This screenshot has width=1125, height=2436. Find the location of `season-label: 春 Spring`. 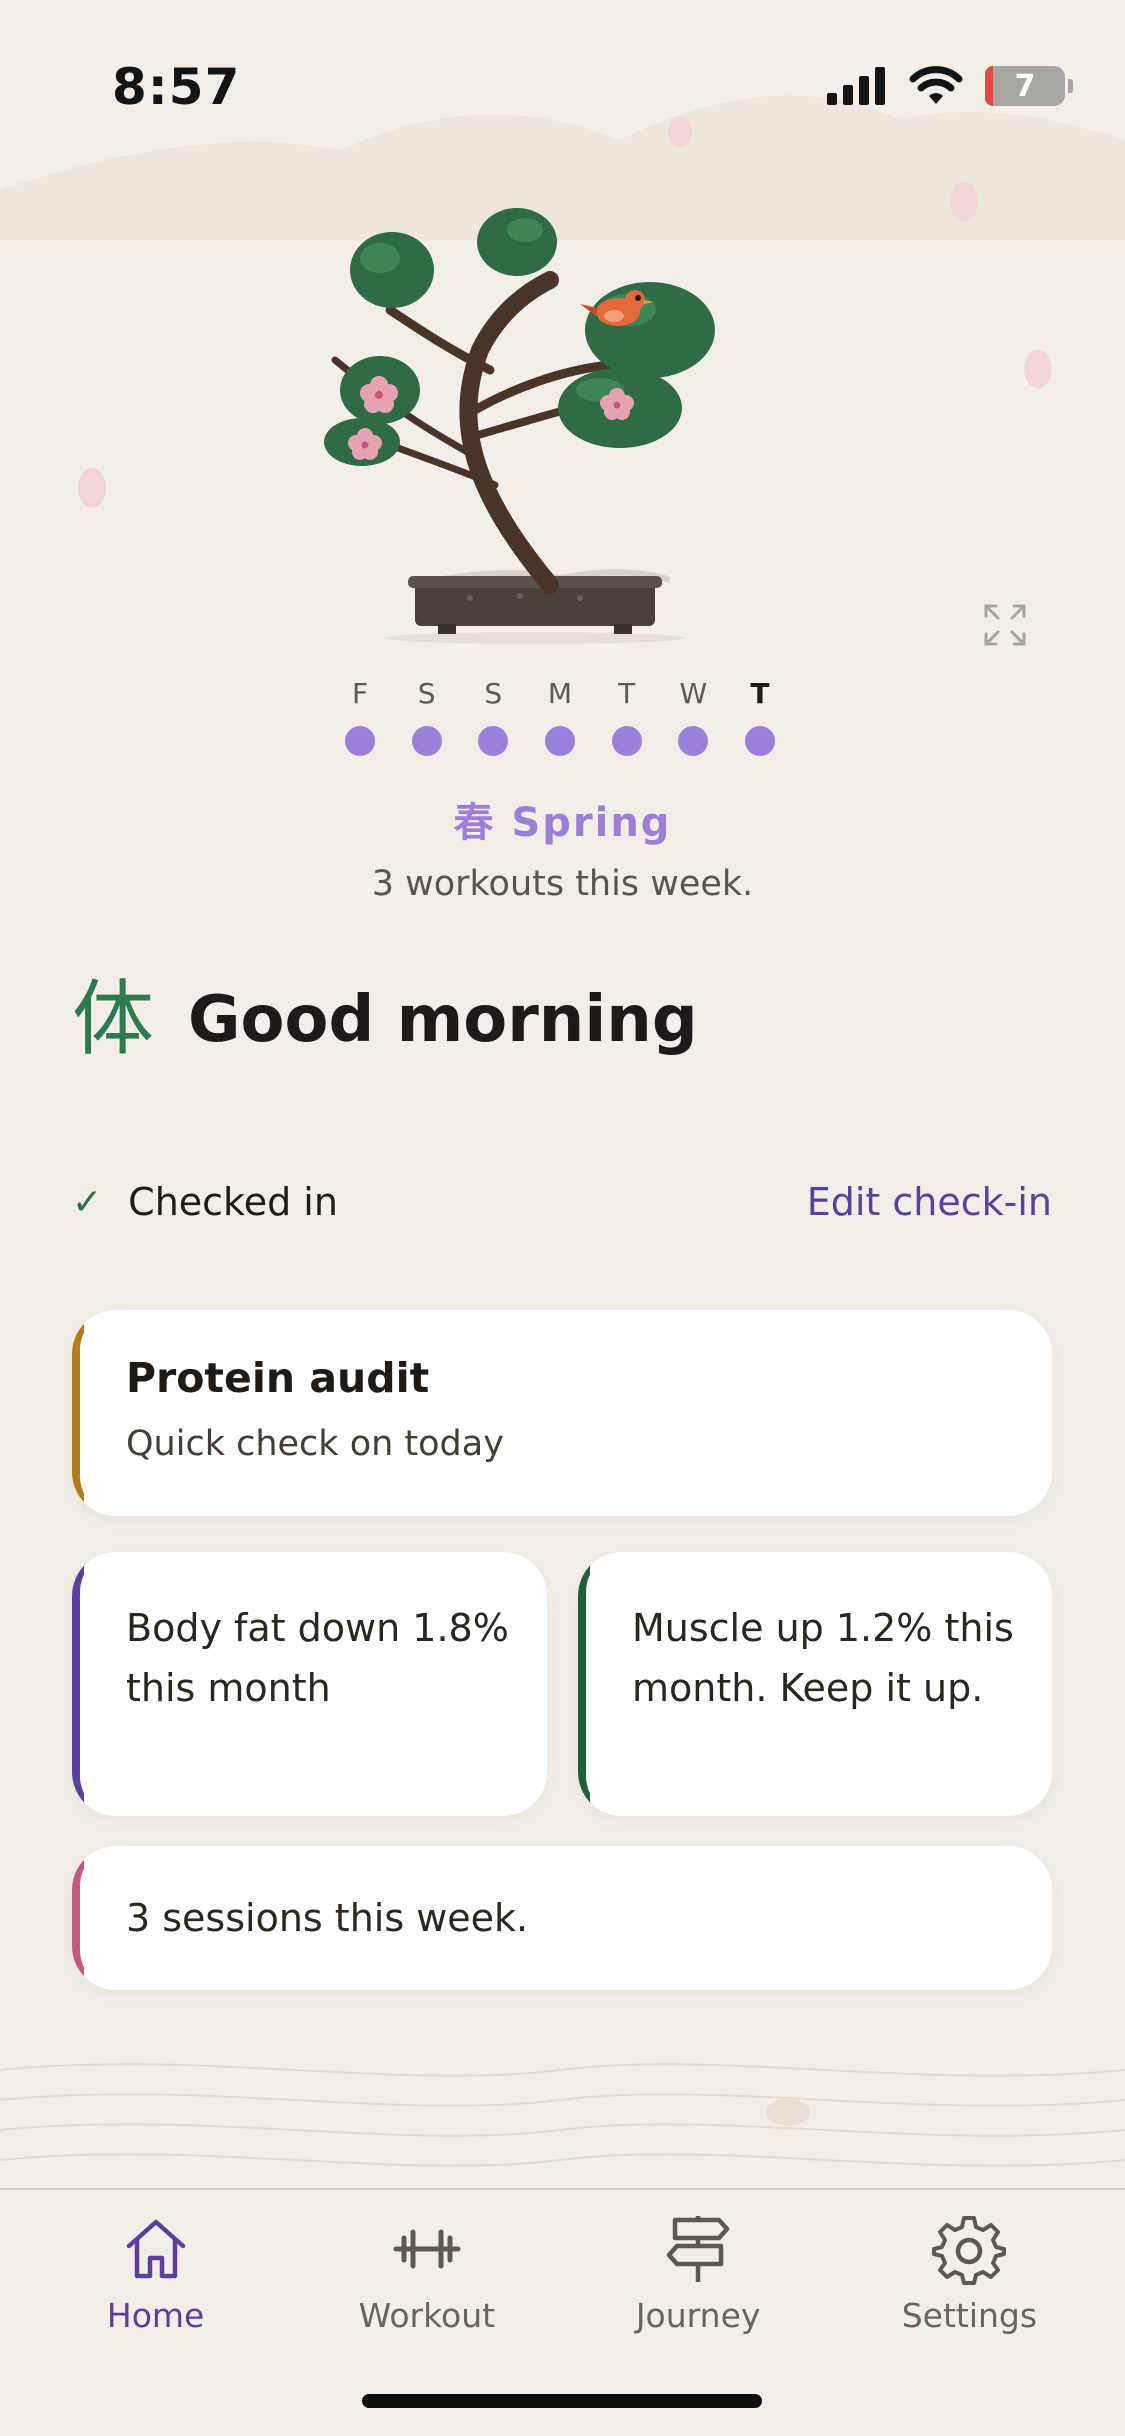

season-label: 春 Spring is located at coordinates (562, 823).